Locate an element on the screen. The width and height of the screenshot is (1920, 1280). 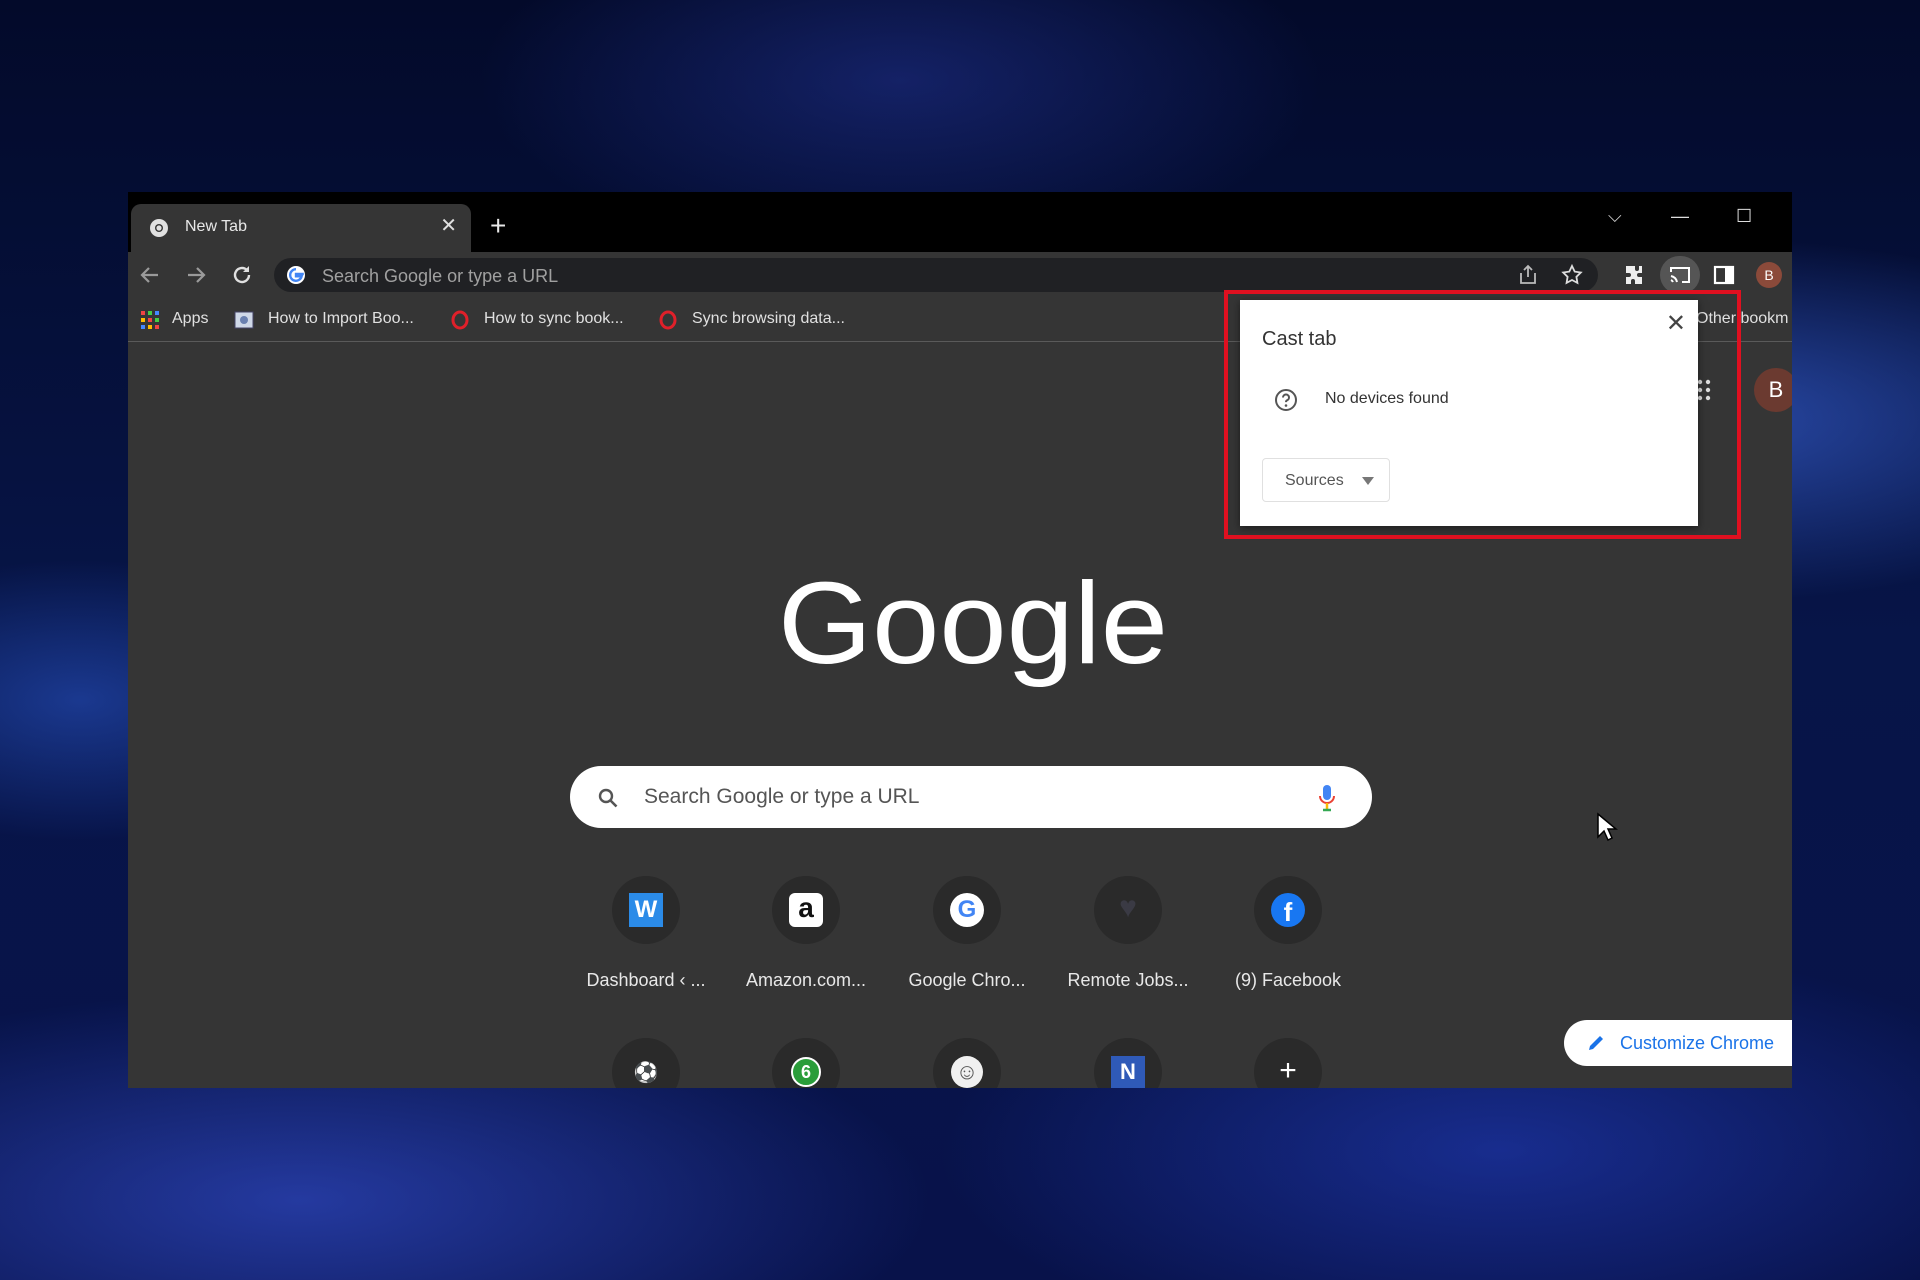
bookmark-apps: Apps is located at coordinates (190, 319).